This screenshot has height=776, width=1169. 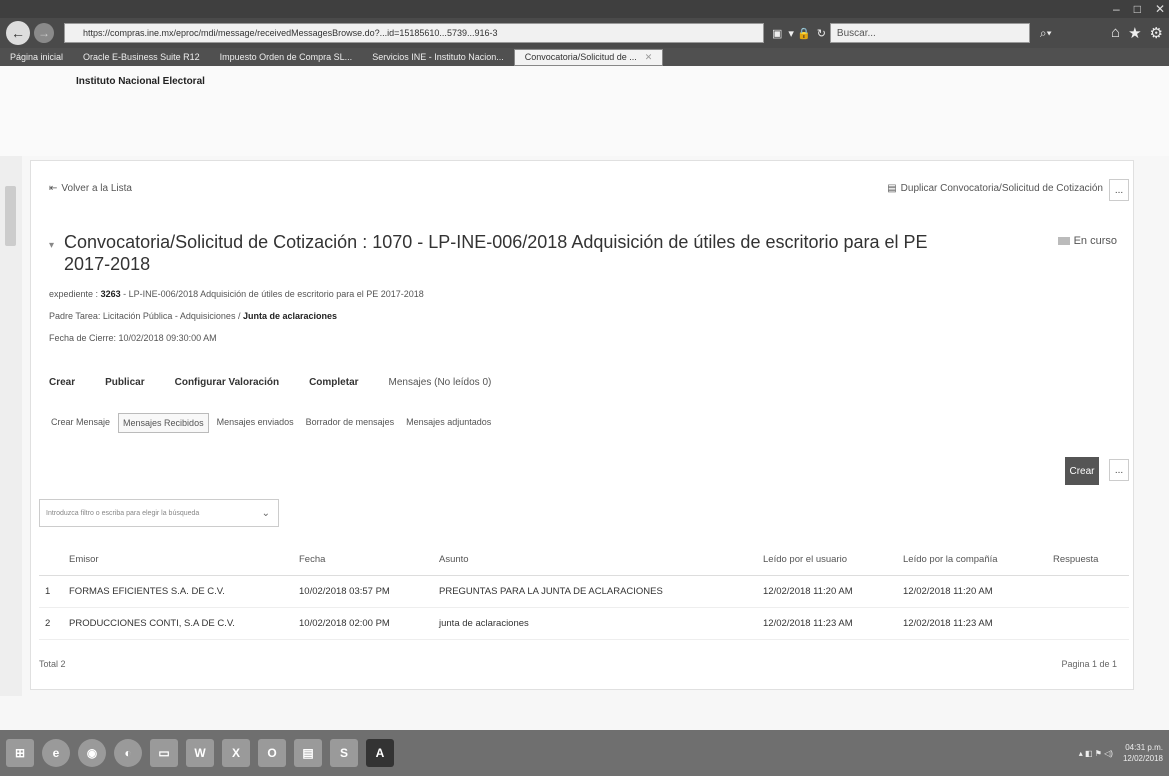 I want to click on row-emisor: PRODUCCIONES CONTI, S.A DE C.V., so click(x=178, y=623).